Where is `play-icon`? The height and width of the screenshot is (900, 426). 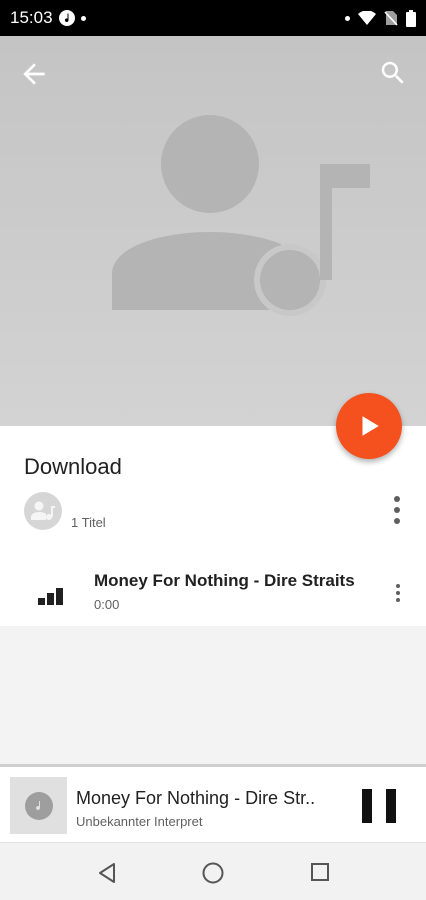 play-icon is located at coordinates (370, 426).